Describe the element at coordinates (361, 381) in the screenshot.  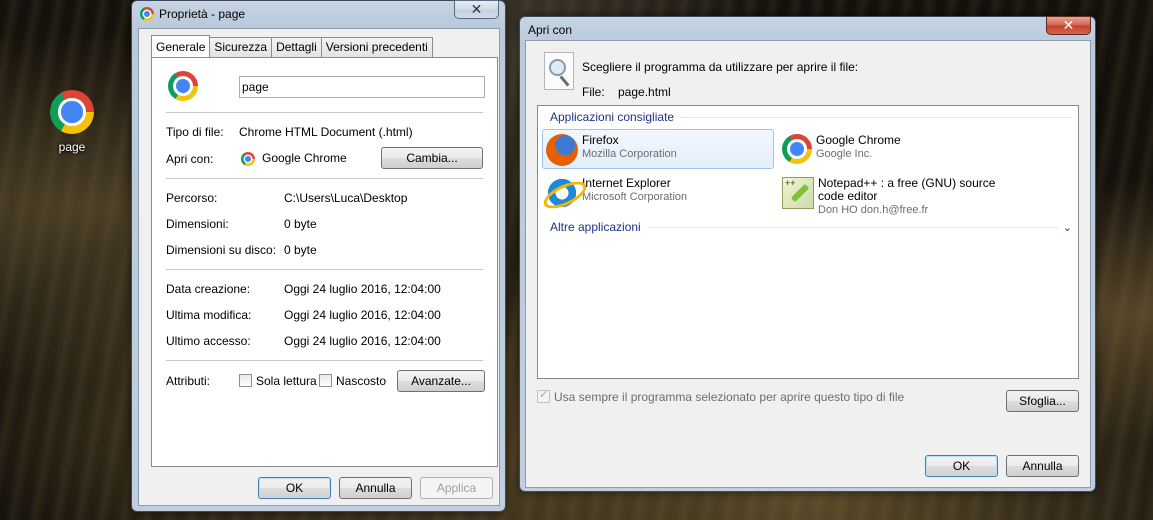
I see `hidden-label: Nascosto` at that location.